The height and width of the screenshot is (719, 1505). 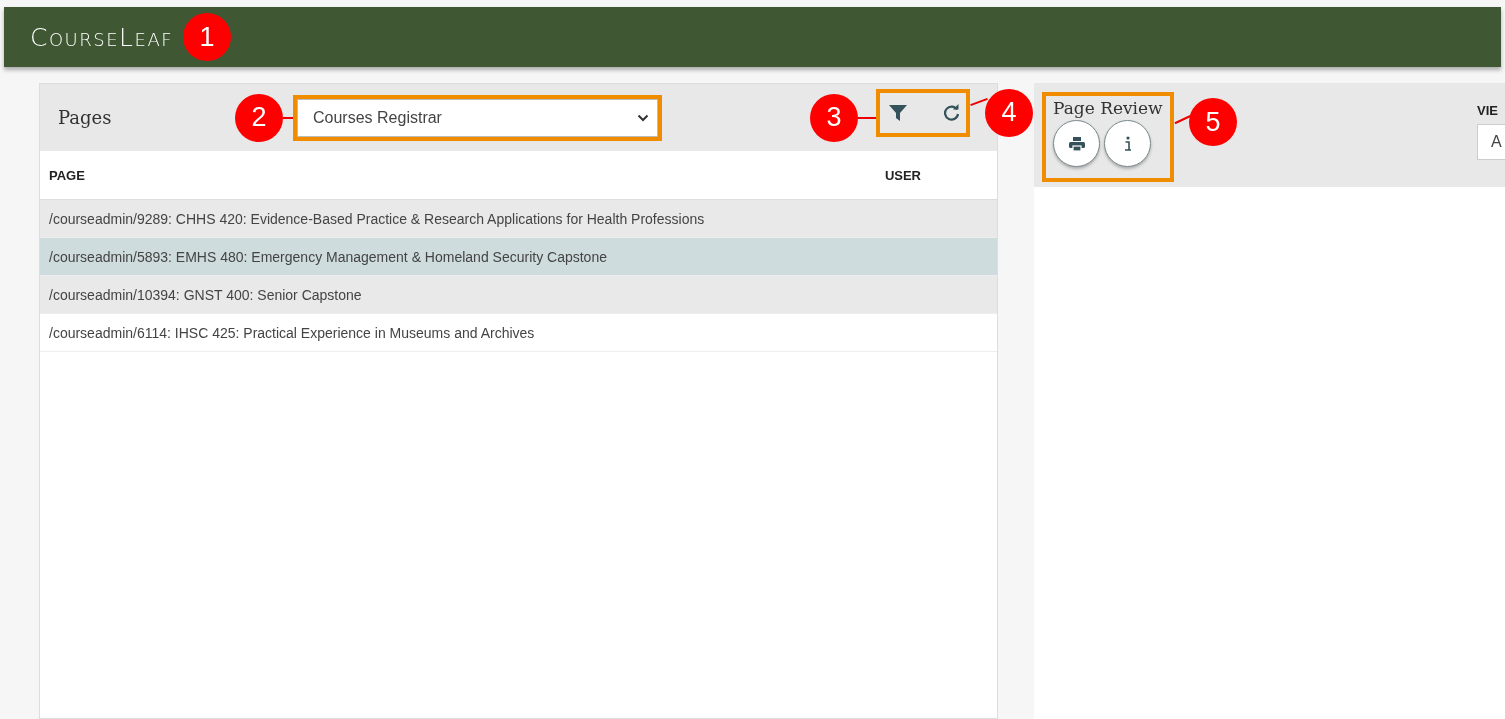 I want to click on chevron-down-icon, so click(x=643, y=117).